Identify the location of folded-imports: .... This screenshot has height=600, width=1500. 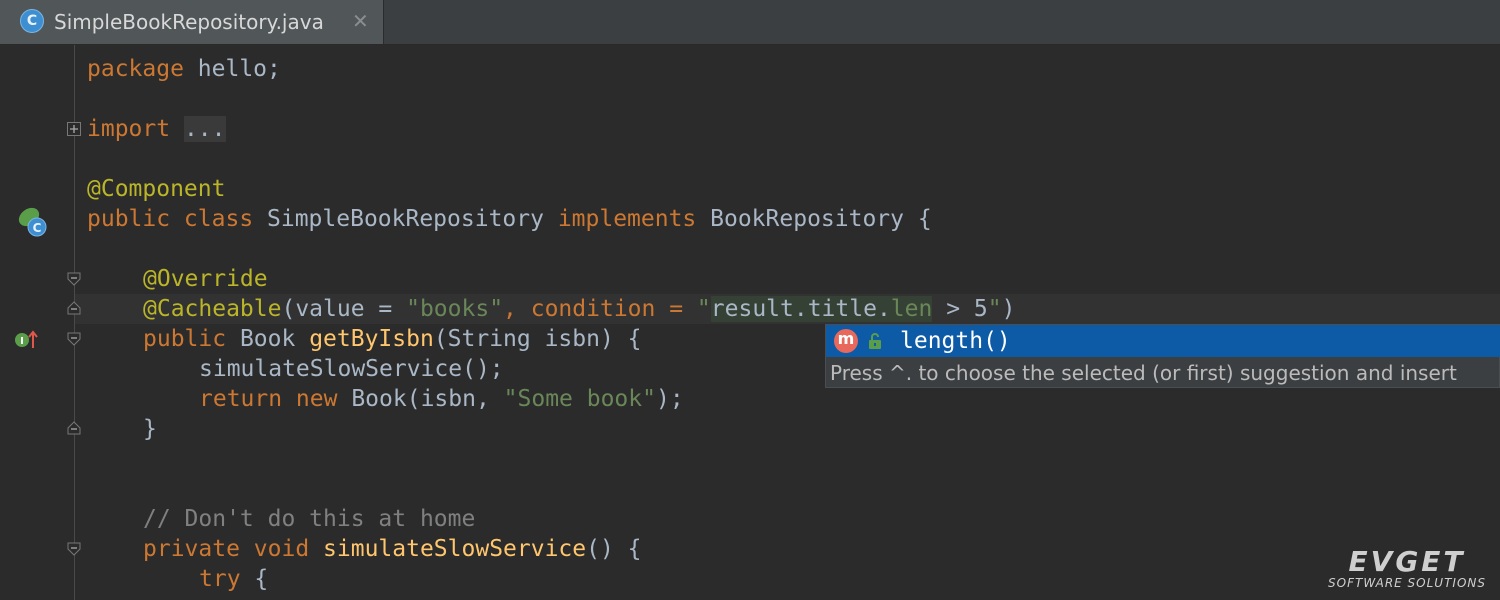
(204, 129).